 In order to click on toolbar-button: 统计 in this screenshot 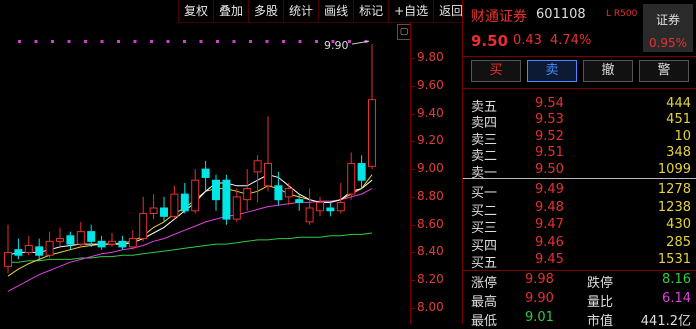, I will do `click(301, 11)`.